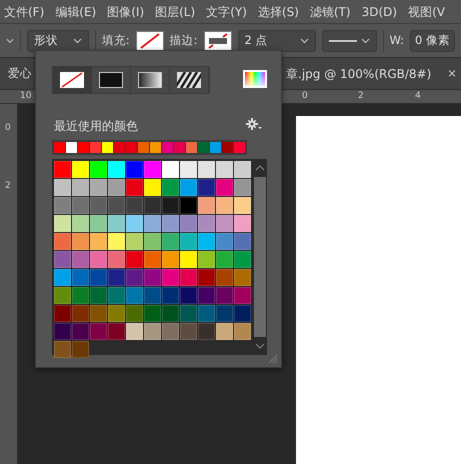  Describe the element at coordinates (330, 11) in the screenshot. I see `menu-item: 滤镜(T)` at that location.